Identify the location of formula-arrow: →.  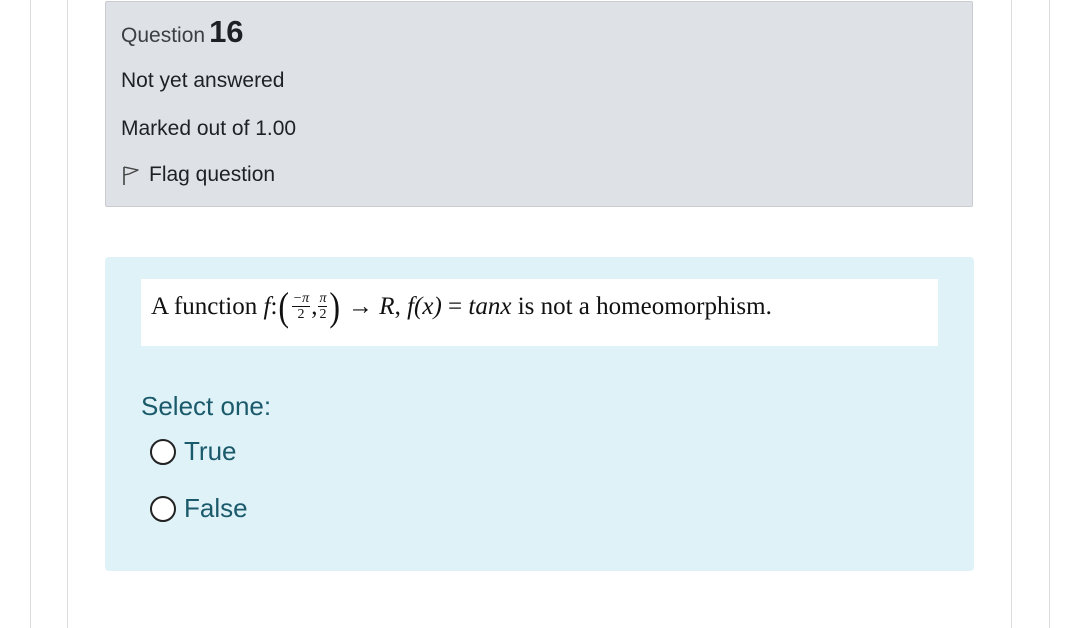
(361, 306).